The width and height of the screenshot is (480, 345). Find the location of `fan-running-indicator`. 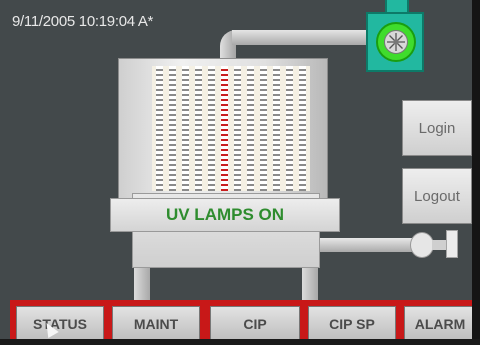

fan-running-indicator is located at coordinates (396, 42).